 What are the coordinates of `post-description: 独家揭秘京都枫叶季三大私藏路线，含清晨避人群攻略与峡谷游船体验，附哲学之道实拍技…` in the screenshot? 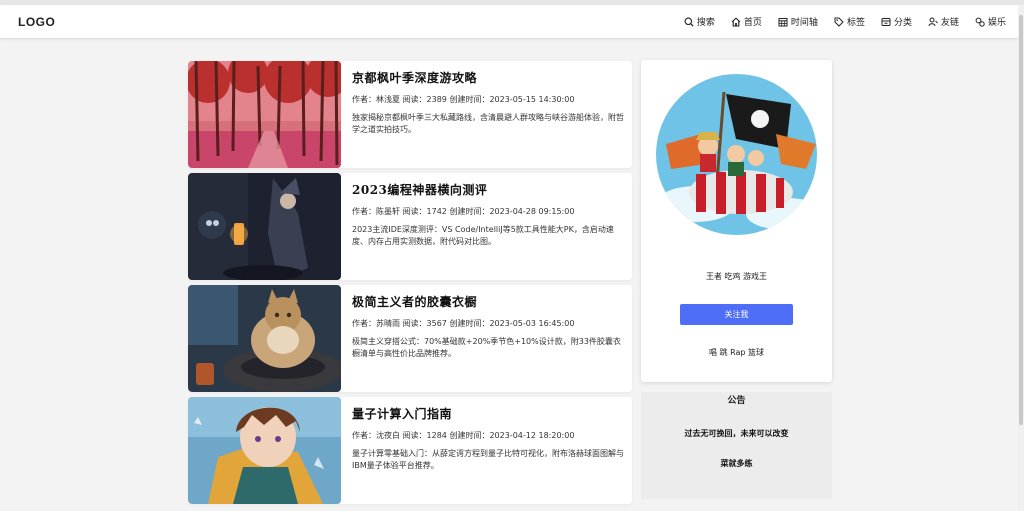 It's located at (488, 123).